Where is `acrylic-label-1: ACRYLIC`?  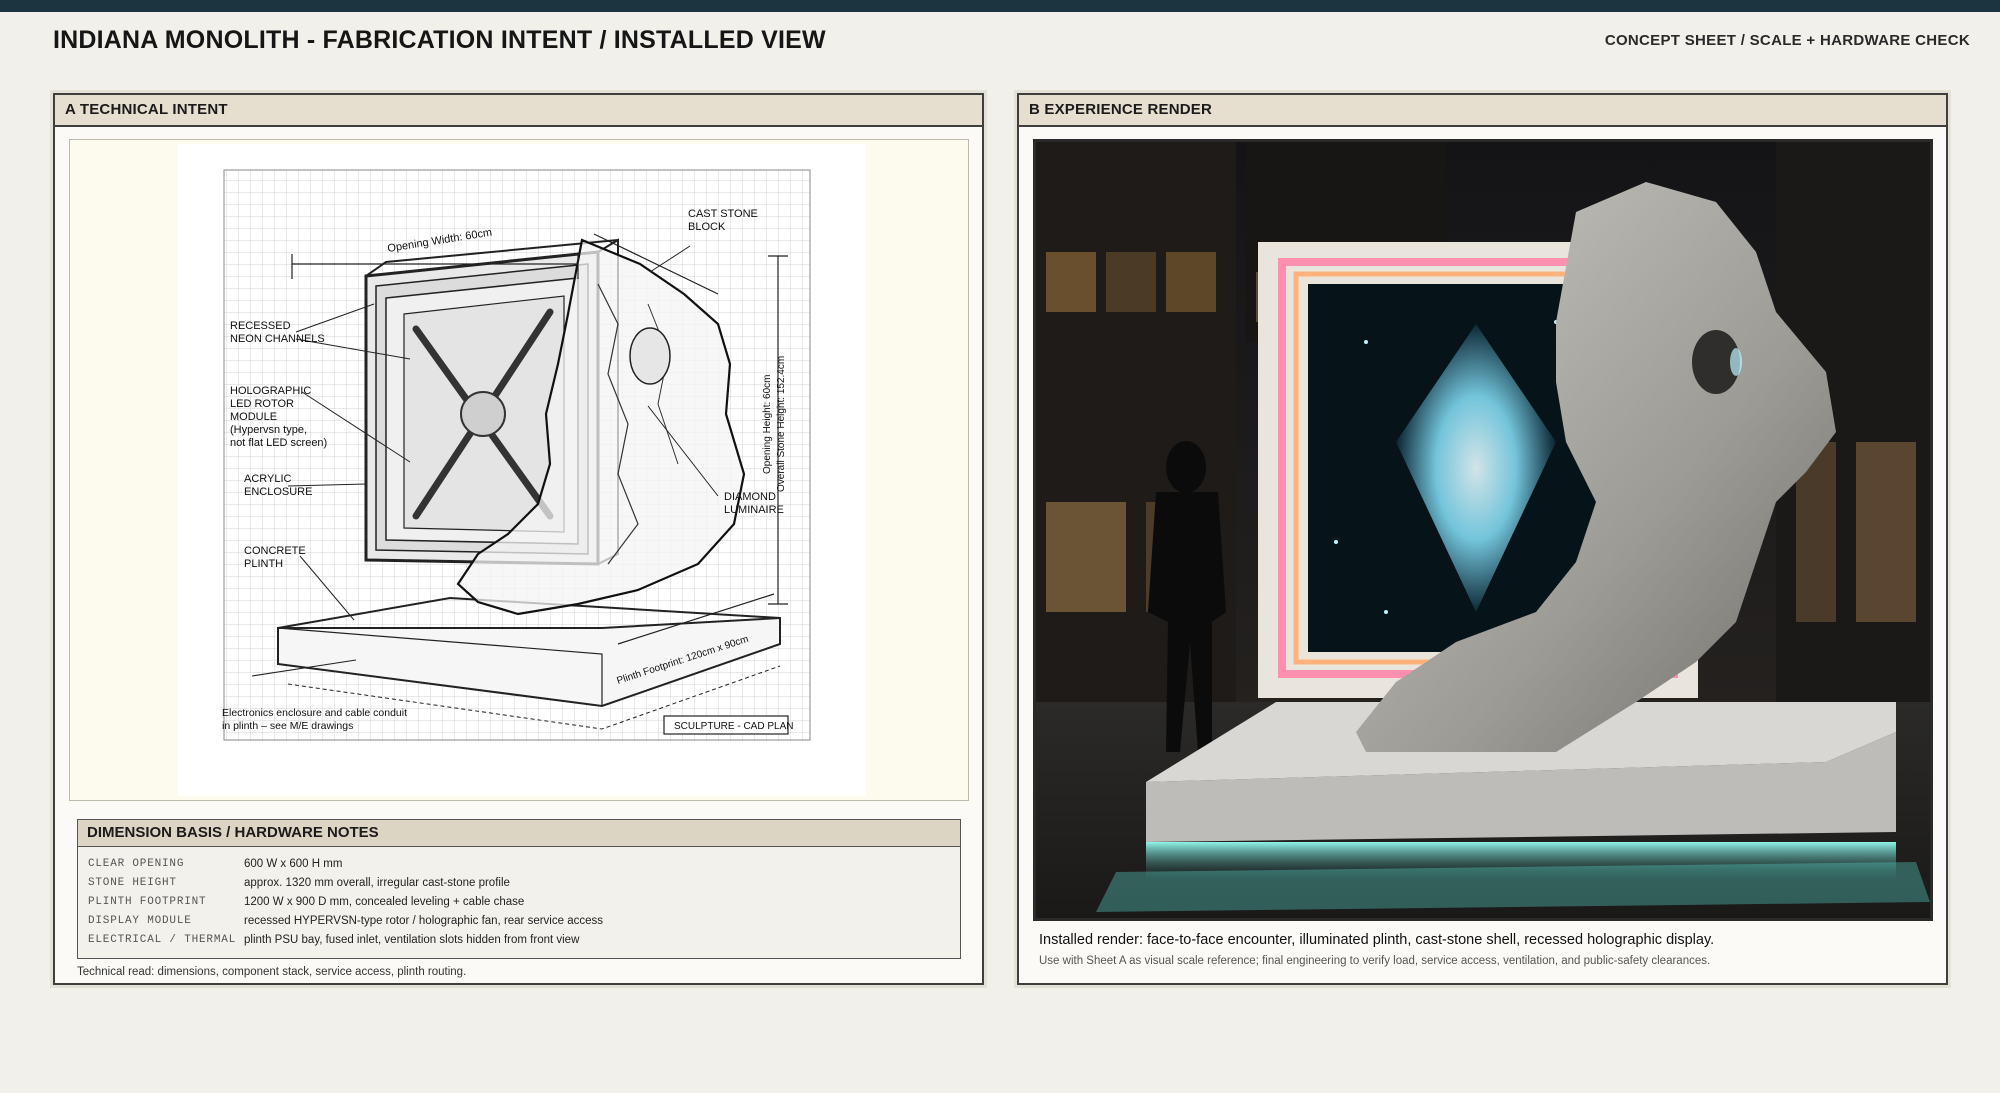 acrylic-label-1: ACRYLIC is located at coordinates (268, 479).